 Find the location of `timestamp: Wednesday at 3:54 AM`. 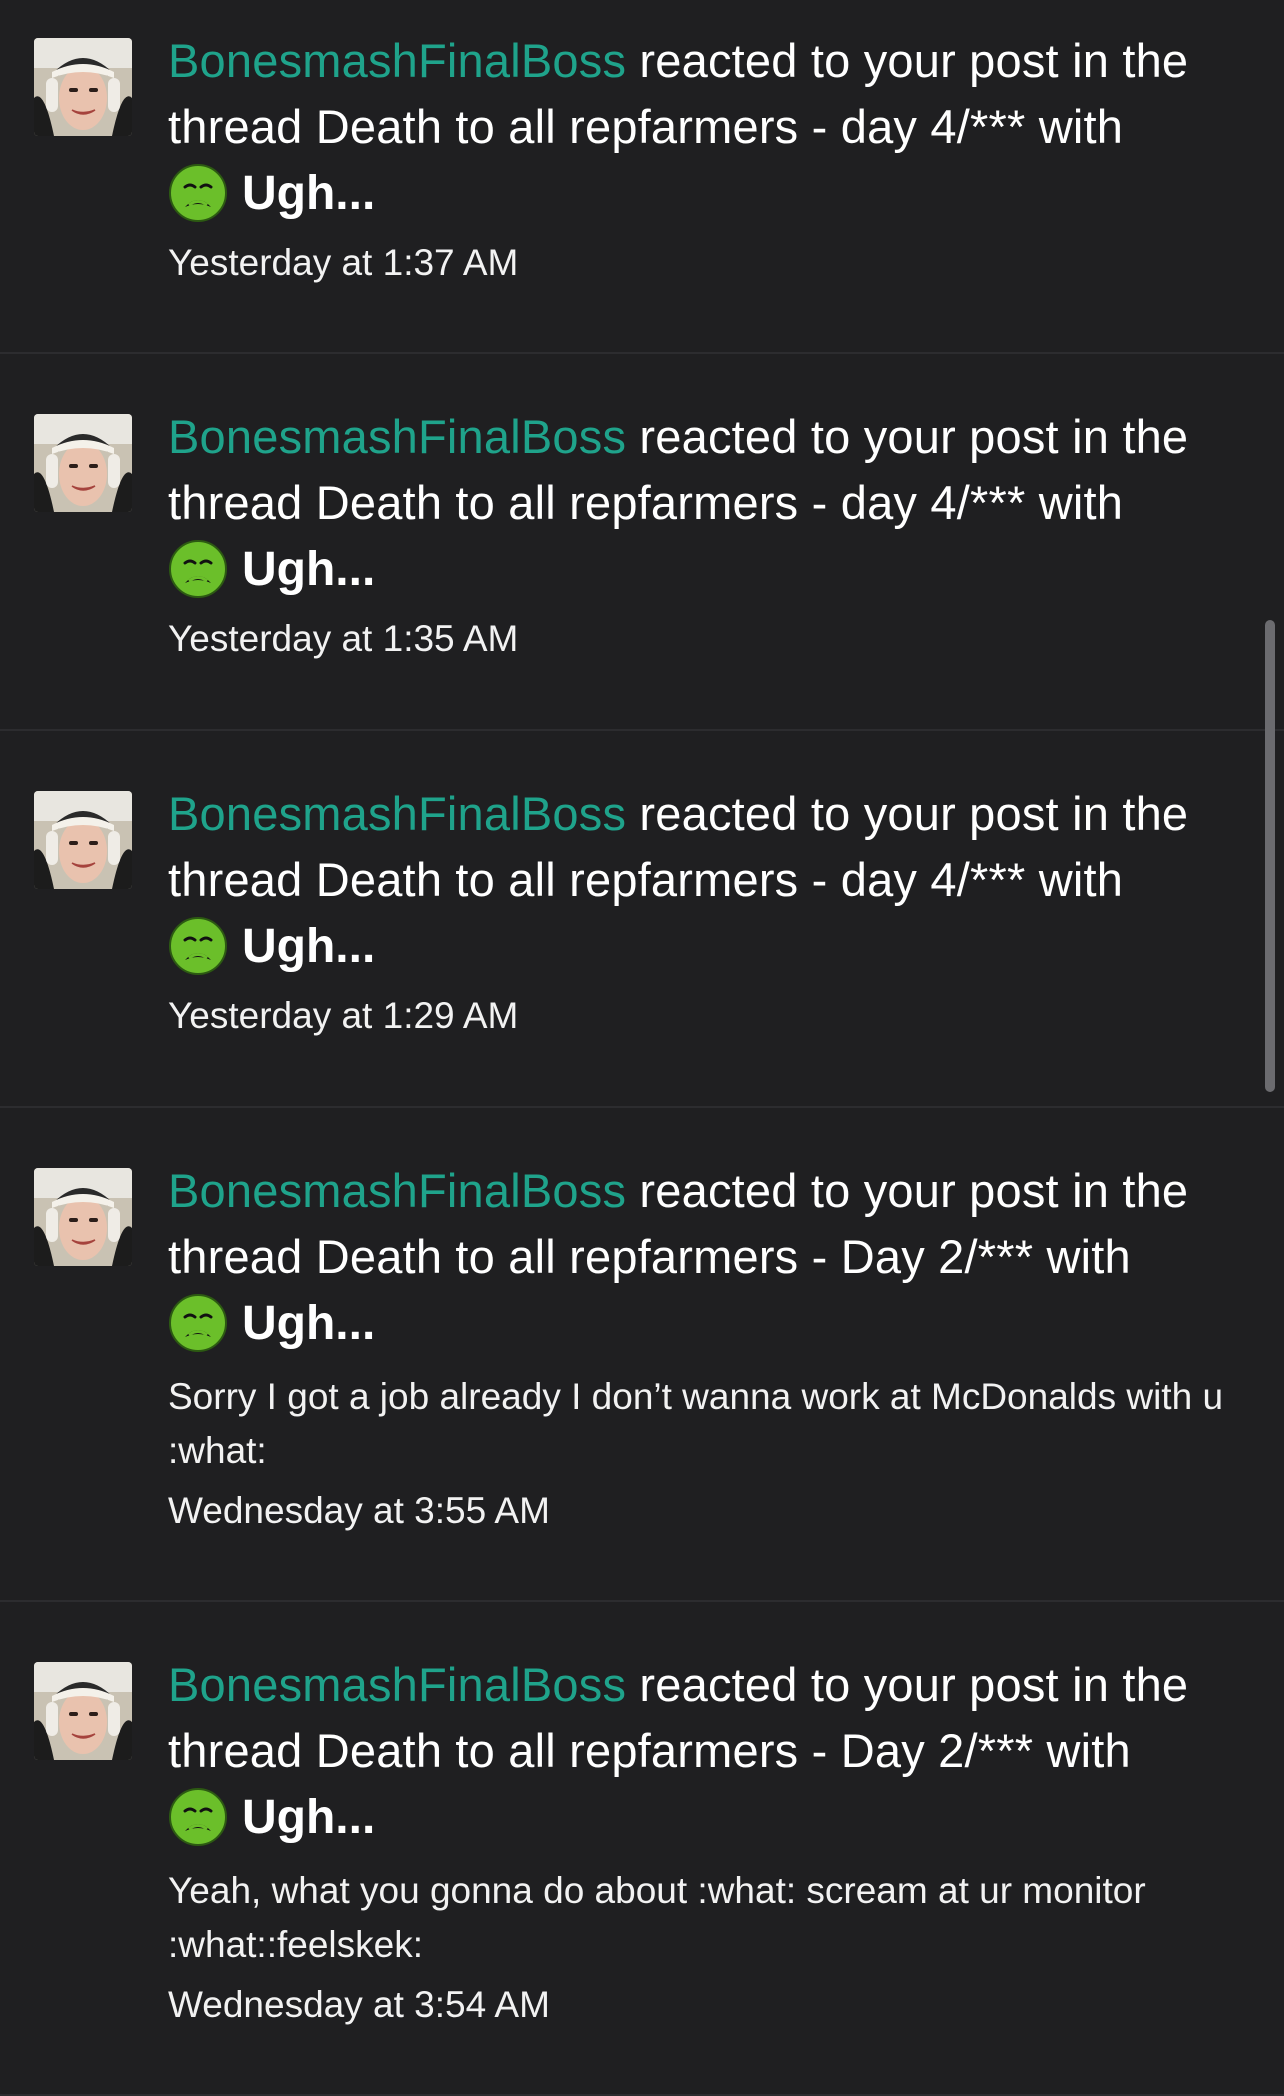

timestamp: Wednesday at 3:54 AM is located at coordinates (359, 2004).